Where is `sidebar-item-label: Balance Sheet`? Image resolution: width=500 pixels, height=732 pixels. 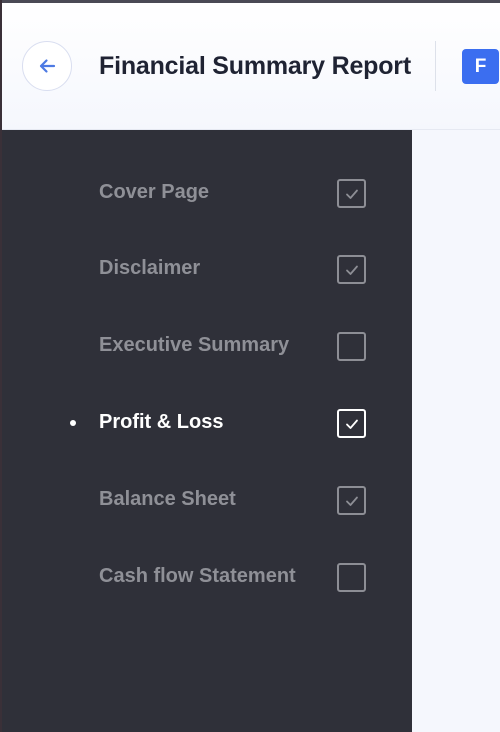
sidebar-item-label: Balance Sheet is located at coordinates (167, 499).